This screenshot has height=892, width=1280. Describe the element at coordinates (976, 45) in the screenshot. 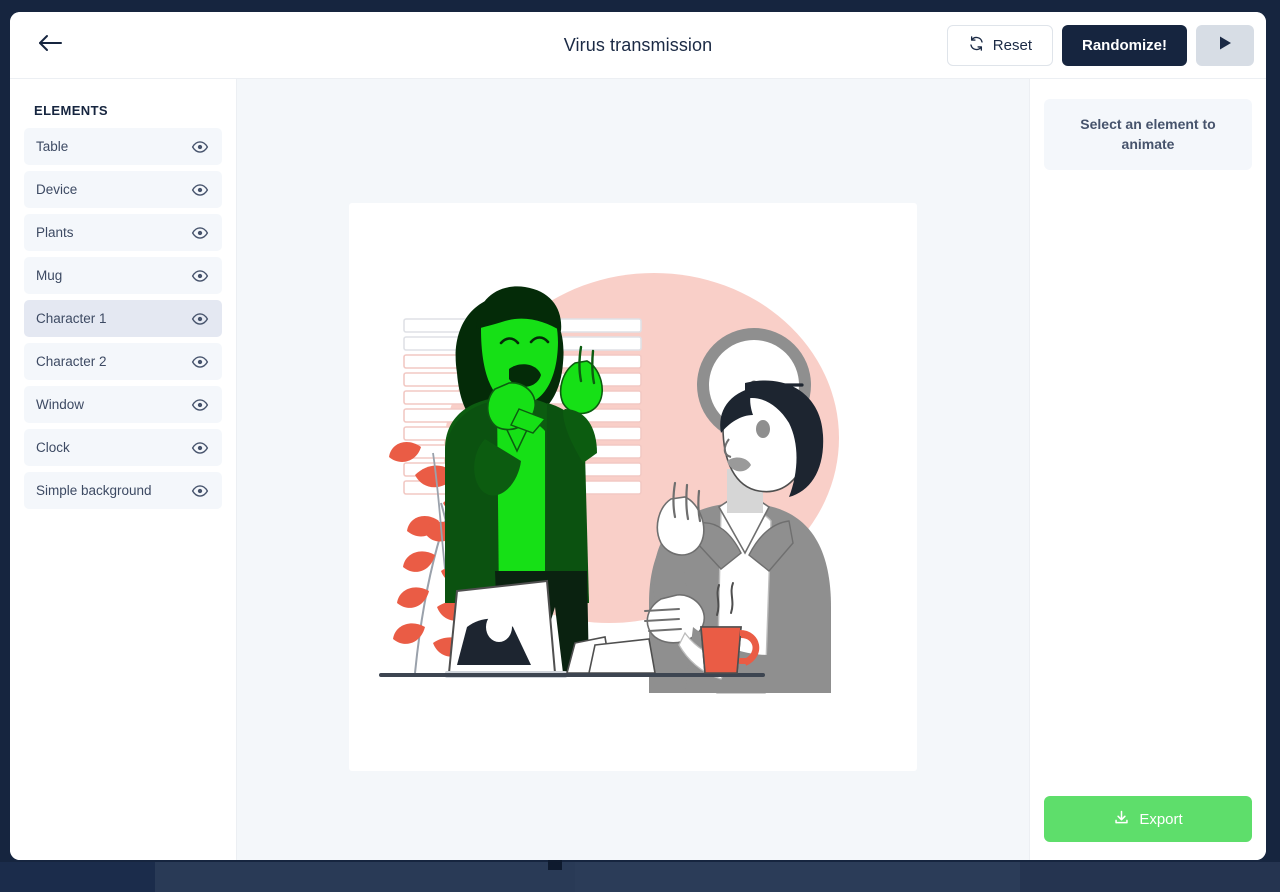

I see `refresh-icon` at that location.